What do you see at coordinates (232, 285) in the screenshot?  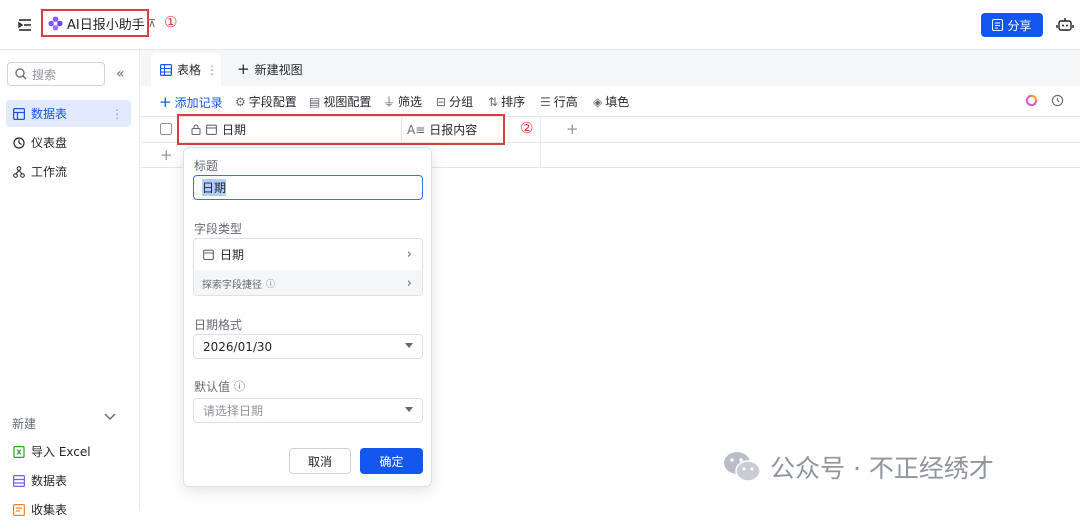 I see `explore-label: 探索字段捷径` at bounding box center [232, 285].